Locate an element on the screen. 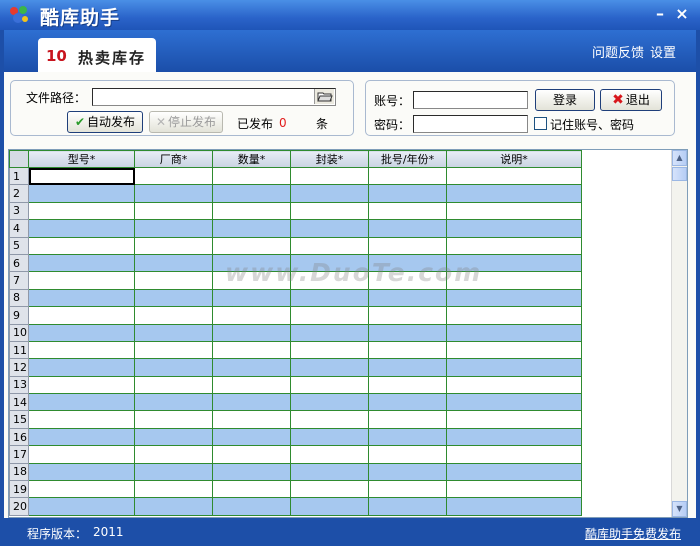 The width and height of the screenshot is (700, 546). table-row: 19 is located at coordinates (295, 489).